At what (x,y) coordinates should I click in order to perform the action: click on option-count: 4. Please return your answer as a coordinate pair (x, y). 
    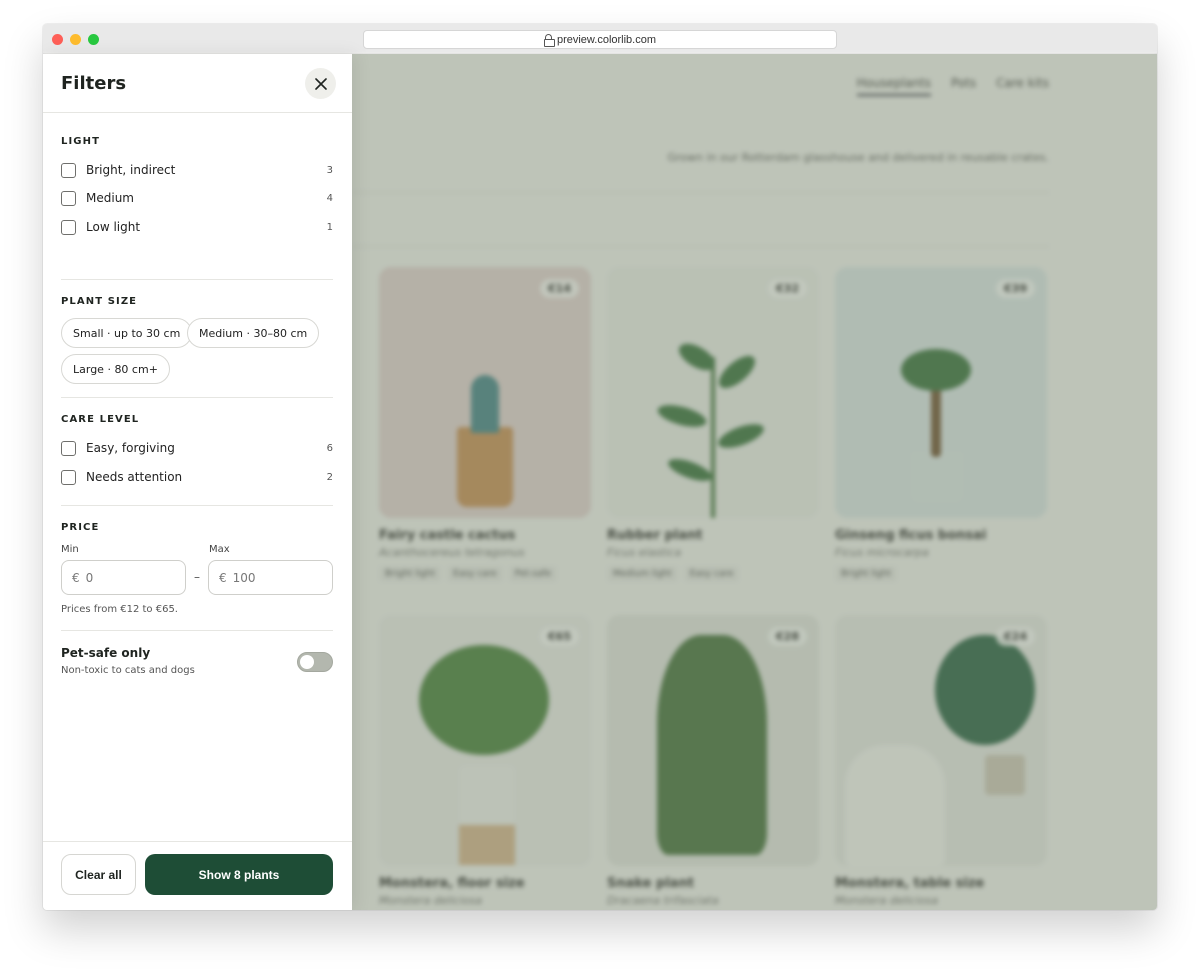
    Looking at the image, I should click on (329, 198).